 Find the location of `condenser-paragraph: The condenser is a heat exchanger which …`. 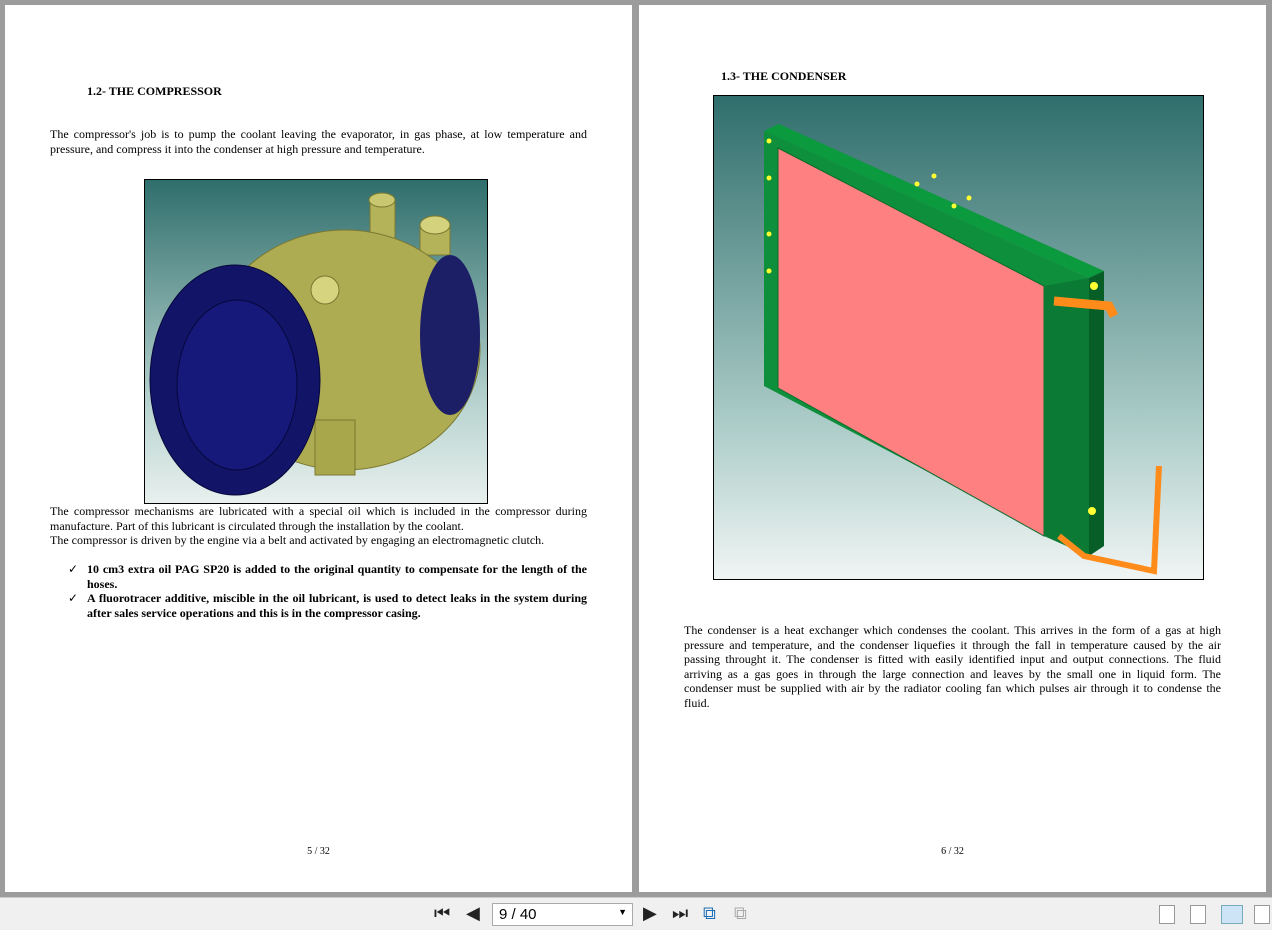

condenser-paragraph: The condenser is a heat exchanger which … is located at coordinates (952, 666).